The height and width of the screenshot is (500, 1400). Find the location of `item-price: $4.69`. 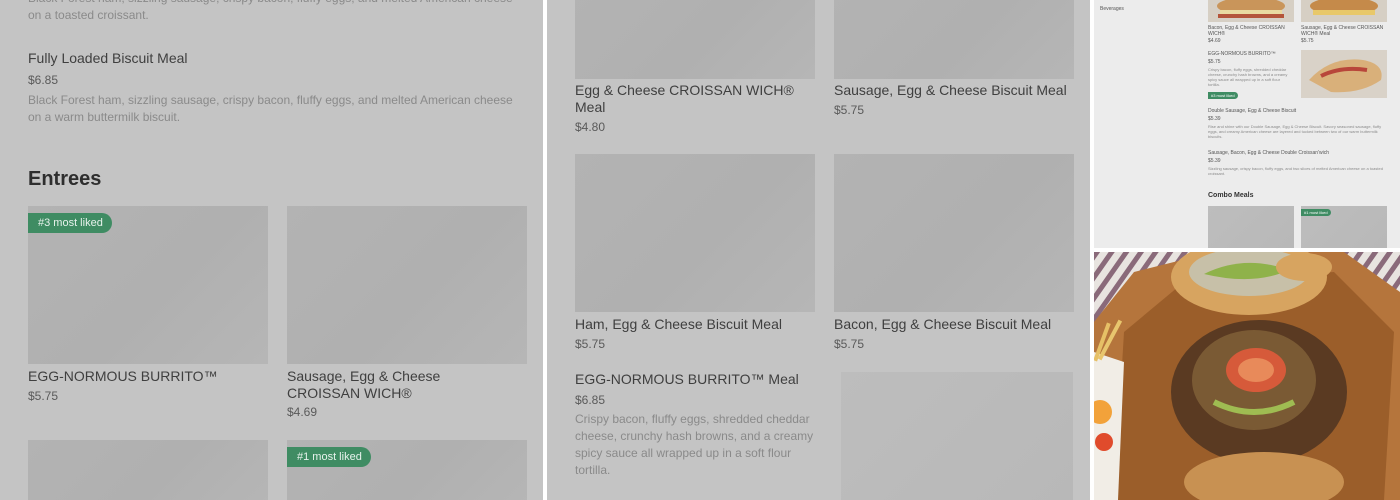

item-price: $4.69 is located at coordinates (302, 412).